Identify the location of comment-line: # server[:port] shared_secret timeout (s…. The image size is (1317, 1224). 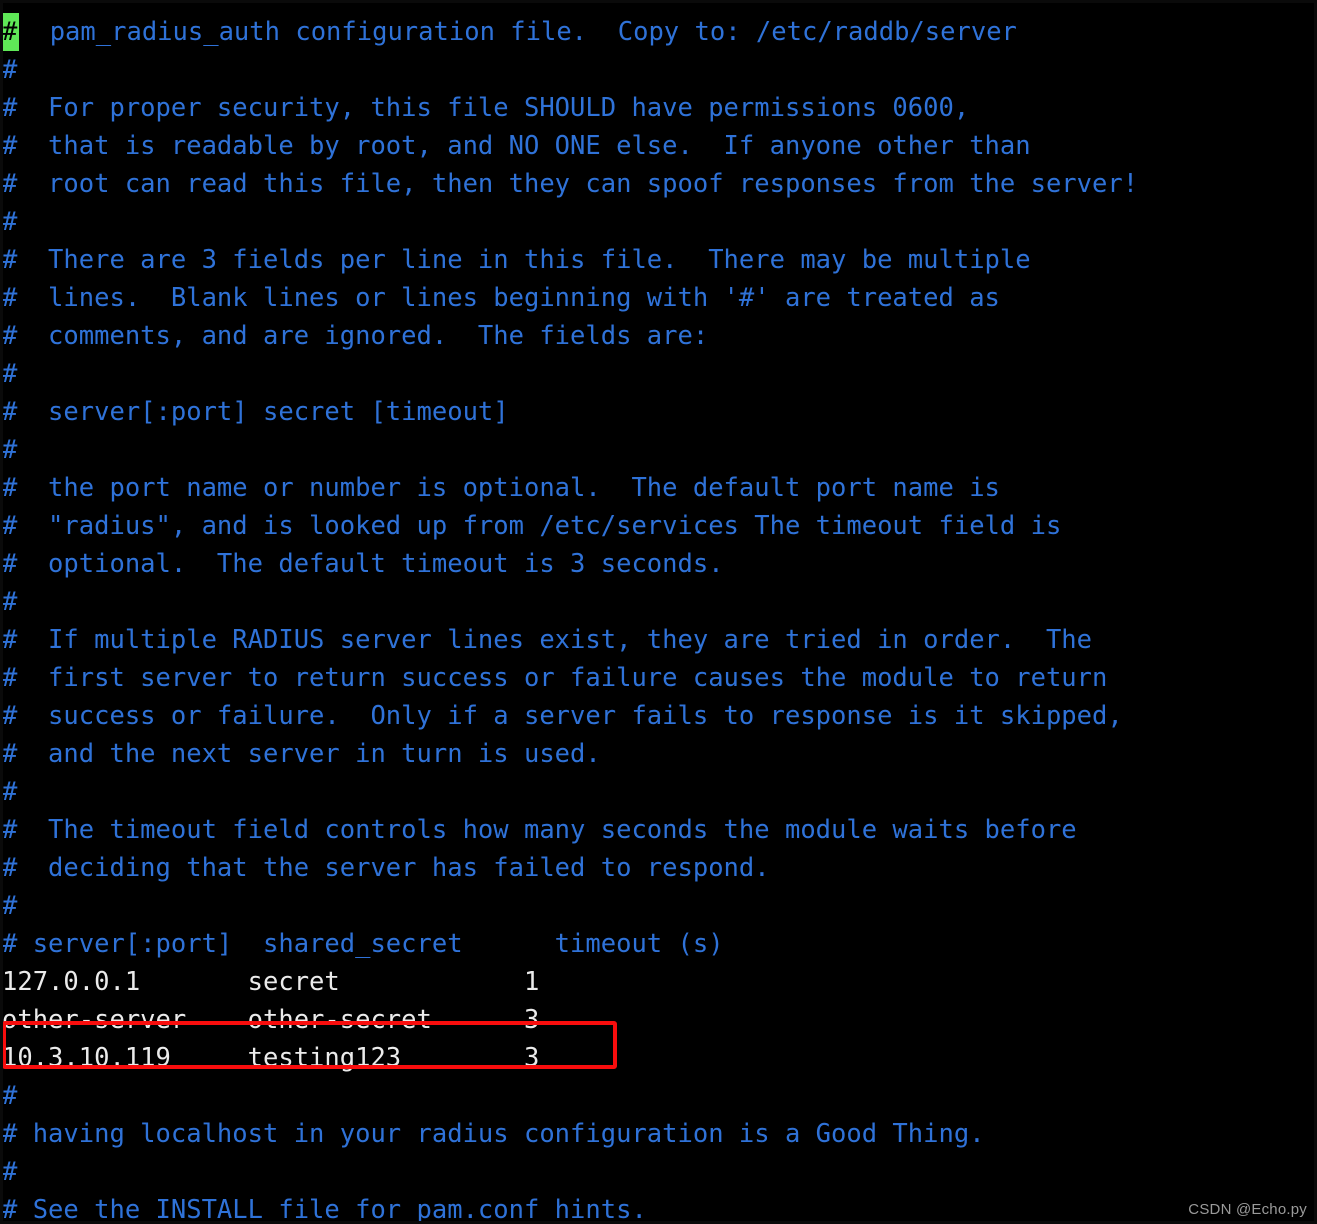
(658, 944).